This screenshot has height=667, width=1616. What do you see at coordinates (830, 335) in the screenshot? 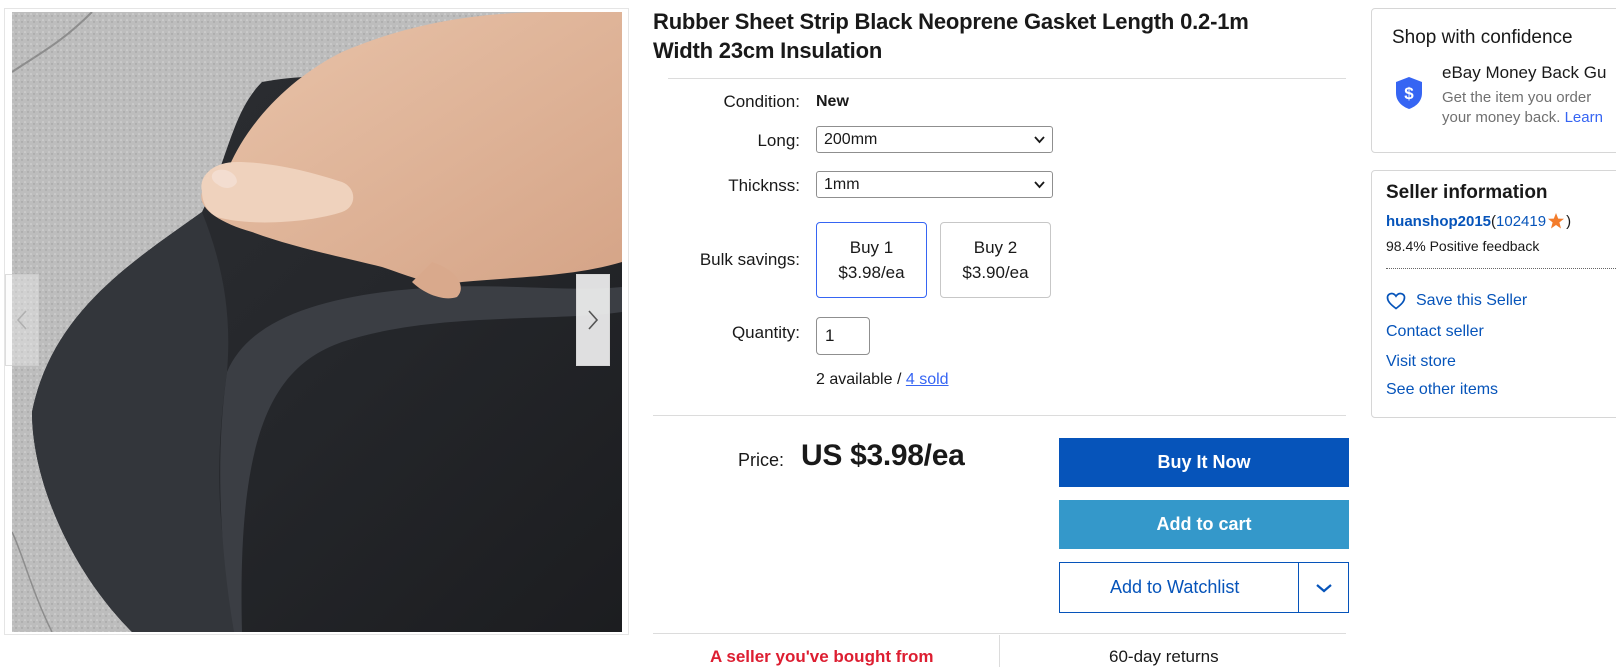
I see `quantity-value: 1` at bounding box center [830, 335].